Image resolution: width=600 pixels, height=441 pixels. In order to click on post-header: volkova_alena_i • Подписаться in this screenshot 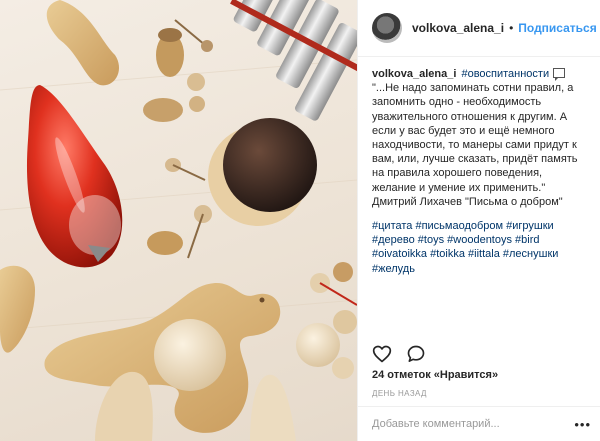, I will do `click(479, 28)`.